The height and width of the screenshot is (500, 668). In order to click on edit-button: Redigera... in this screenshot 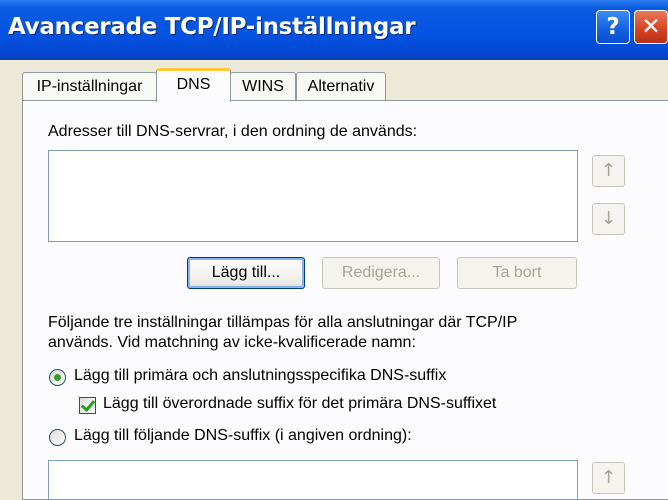, I will do `click(381, 273)`.